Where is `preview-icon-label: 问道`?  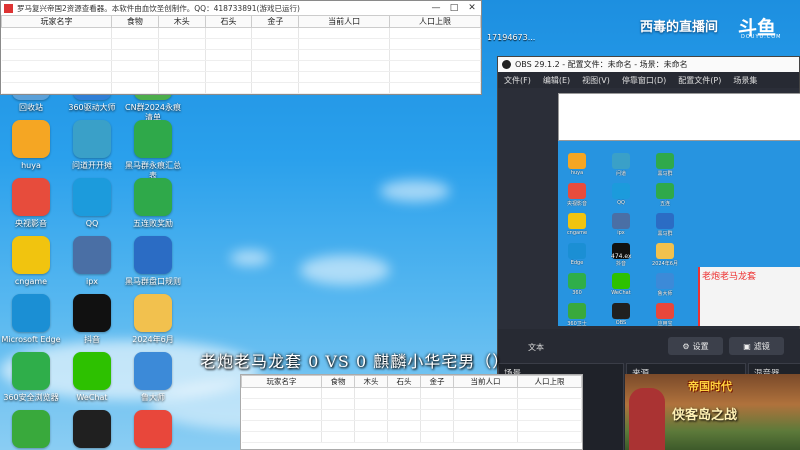 preview-icon-label: 问道 is located at coordinates (620, 174).